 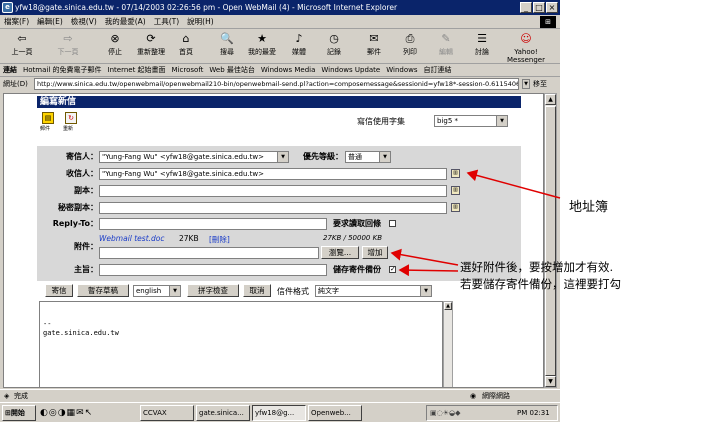 I want to click on savecopy-arrow, so click(x=428, y=270).